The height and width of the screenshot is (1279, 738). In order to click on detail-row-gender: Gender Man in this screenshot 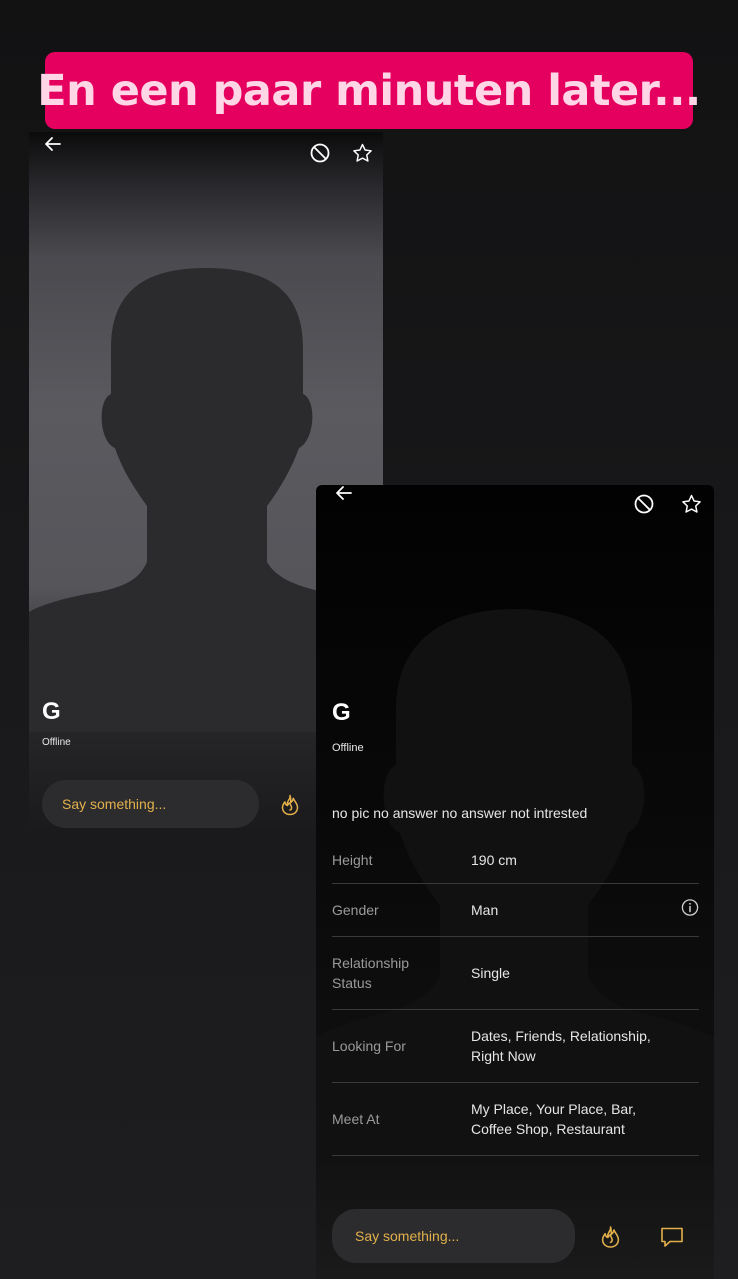, I will do `click(515, 910)`.